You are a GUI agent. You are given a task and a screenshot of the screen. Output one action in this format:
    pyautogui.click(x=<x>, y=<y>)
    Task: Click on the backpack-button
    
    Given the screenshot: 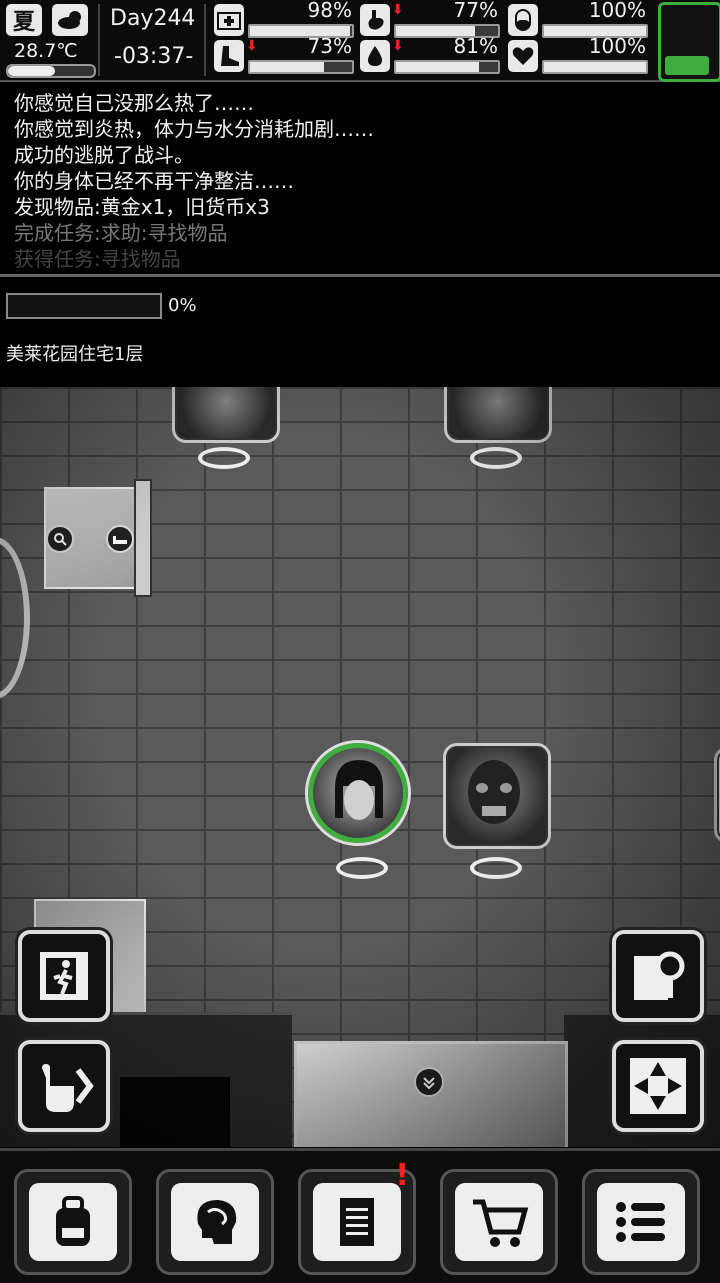 What is the action you would take?
    pyautogui.click(x=73, y=1222)
    